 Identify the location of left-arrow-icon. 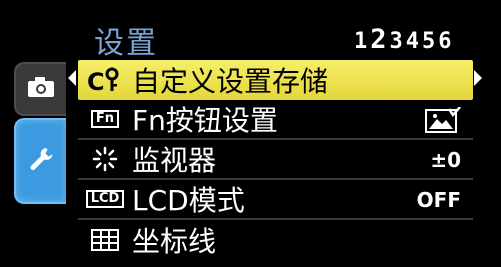
(72, 78).